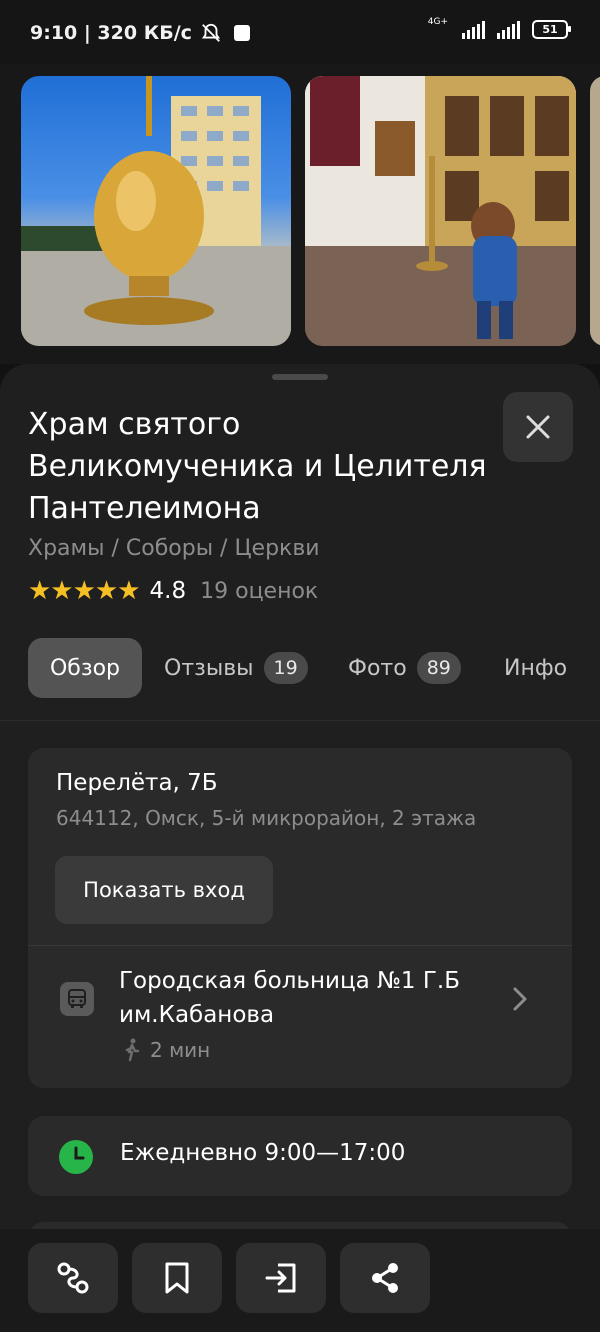 The image size is (600, 1332). I want to click on clock-icon, so click(76, 1157).